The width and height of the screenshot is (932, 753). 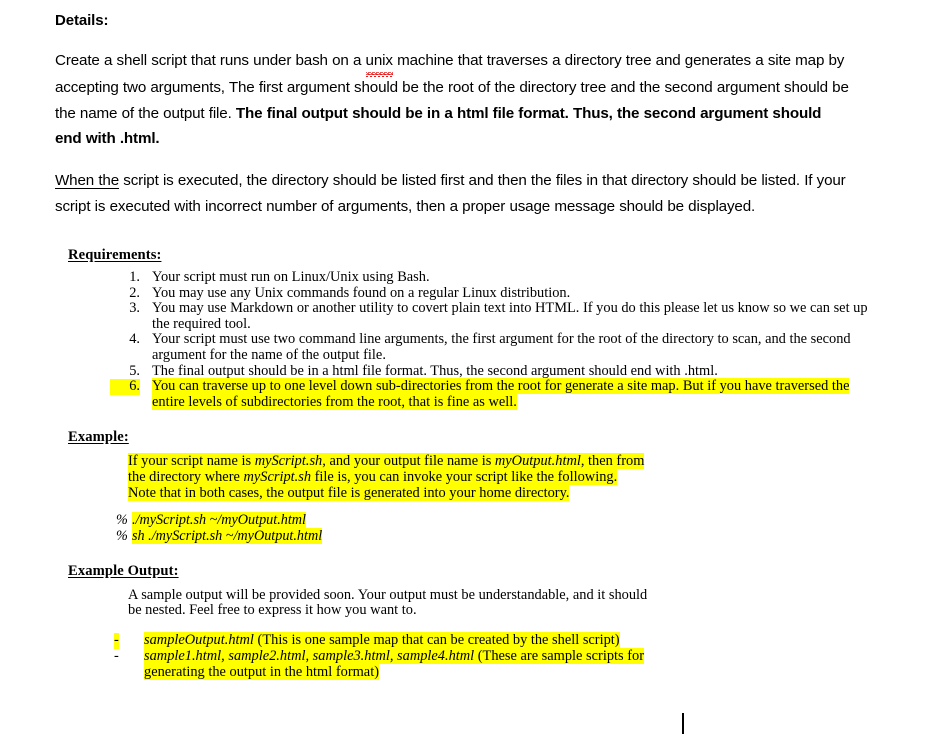 What do you see at coordinates (134, 292) in the screenshot?
I see `requirement-number: 2.` at bounding box center [134, 292].